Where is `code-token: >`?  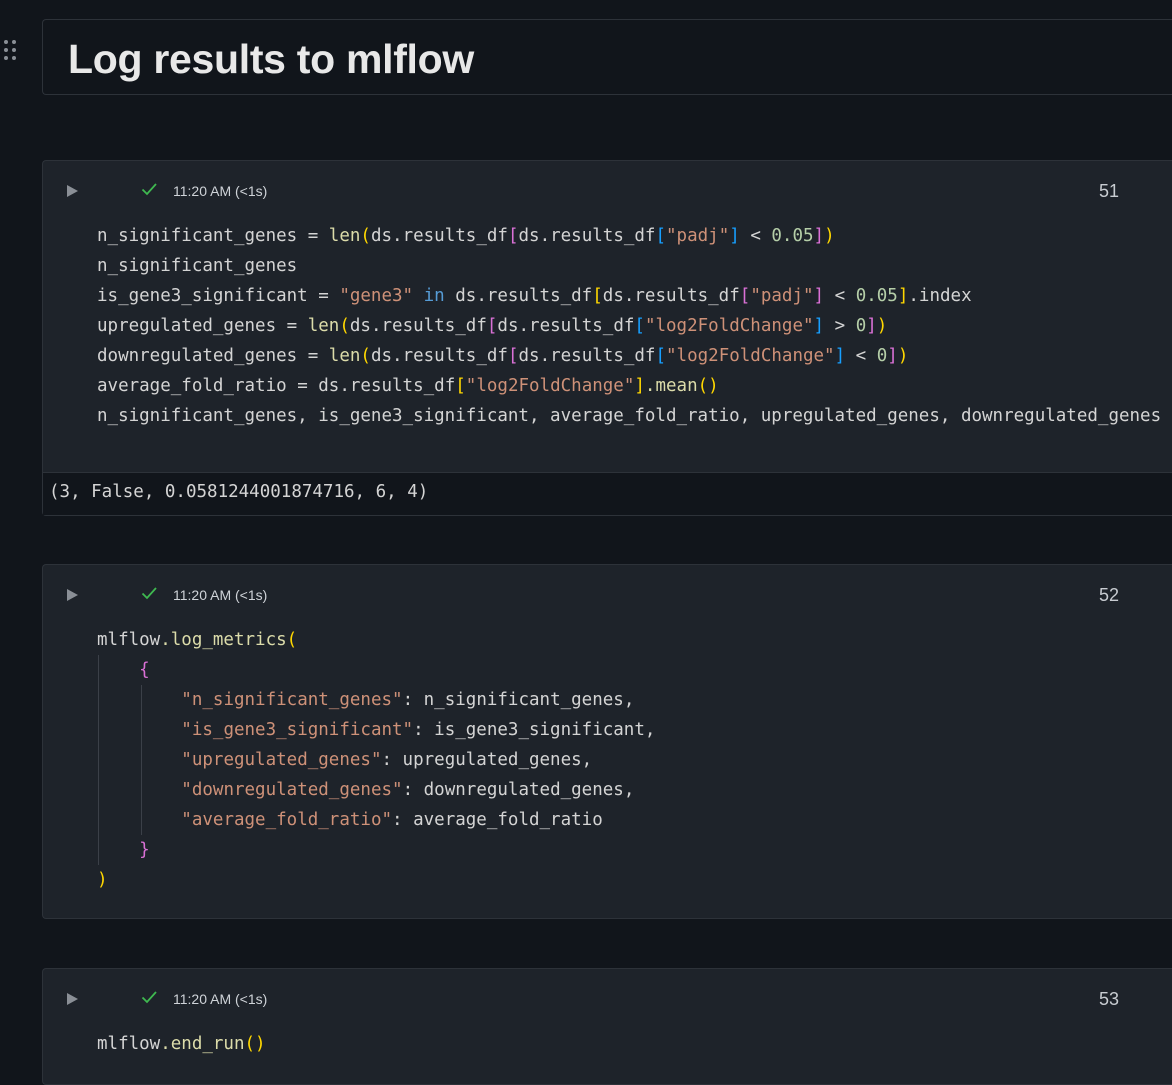
code-token: > is located at coordinates (840, 326).